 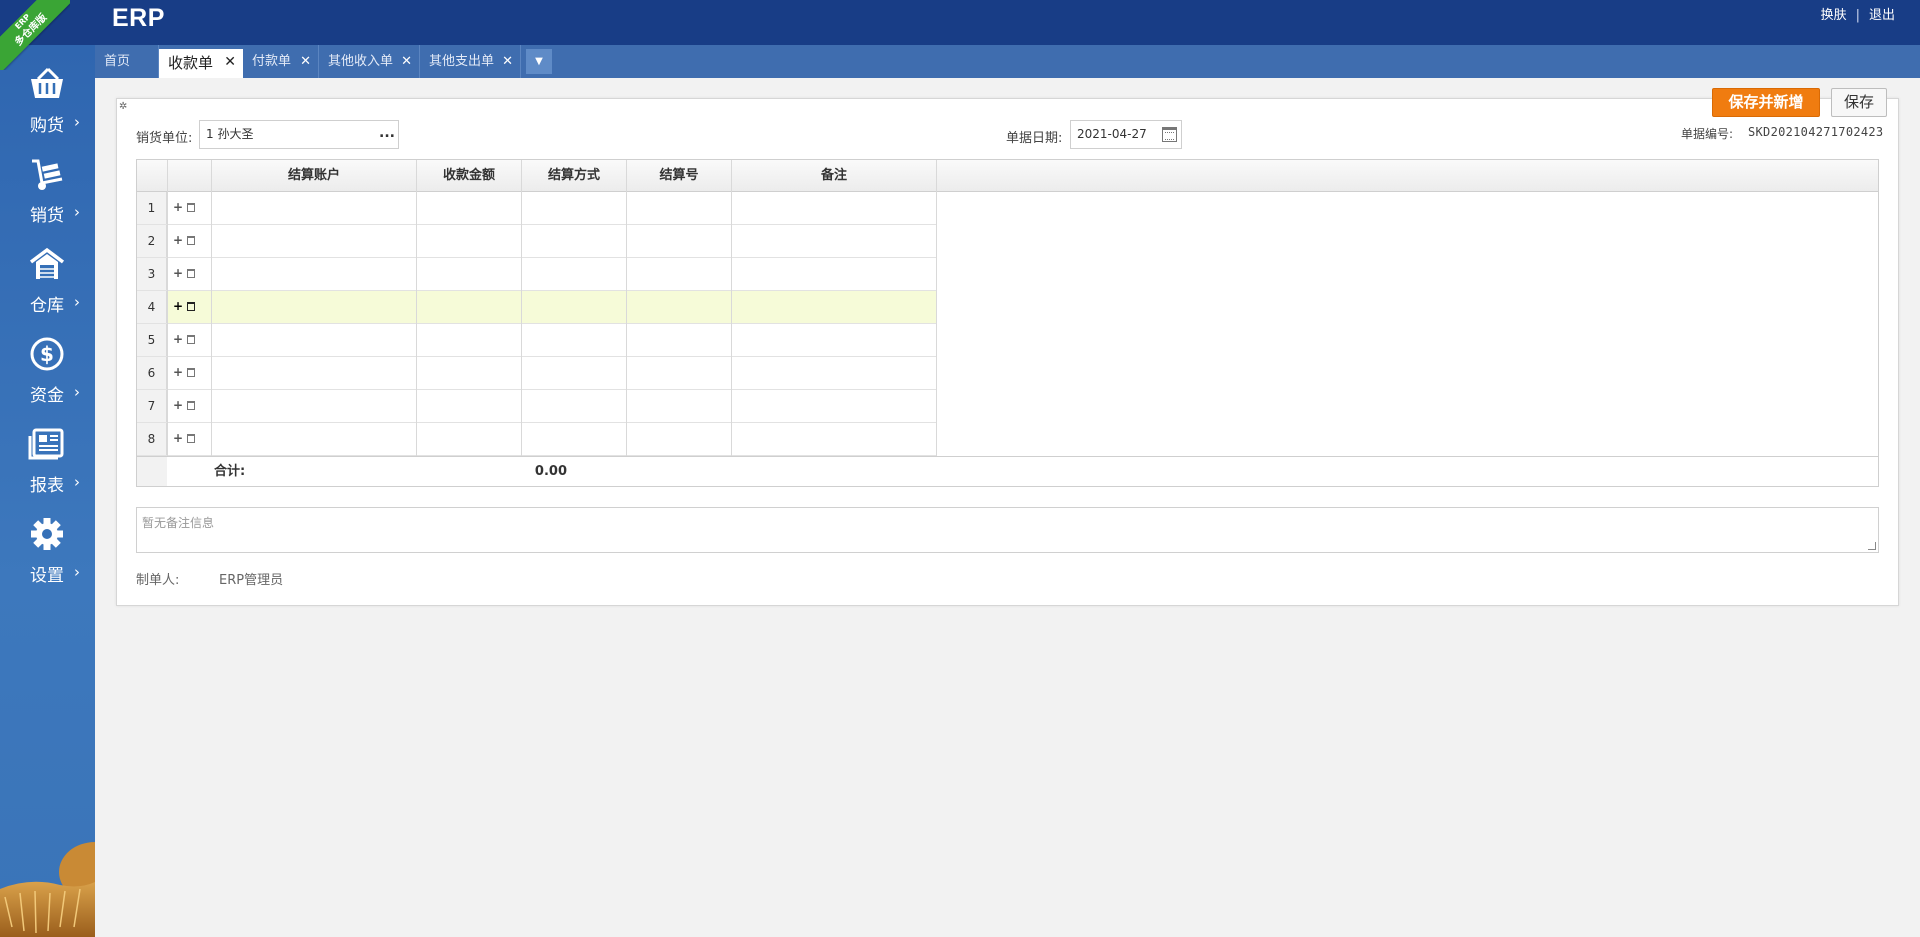 I want to click on gear-icon, so click(x=47, y=534).